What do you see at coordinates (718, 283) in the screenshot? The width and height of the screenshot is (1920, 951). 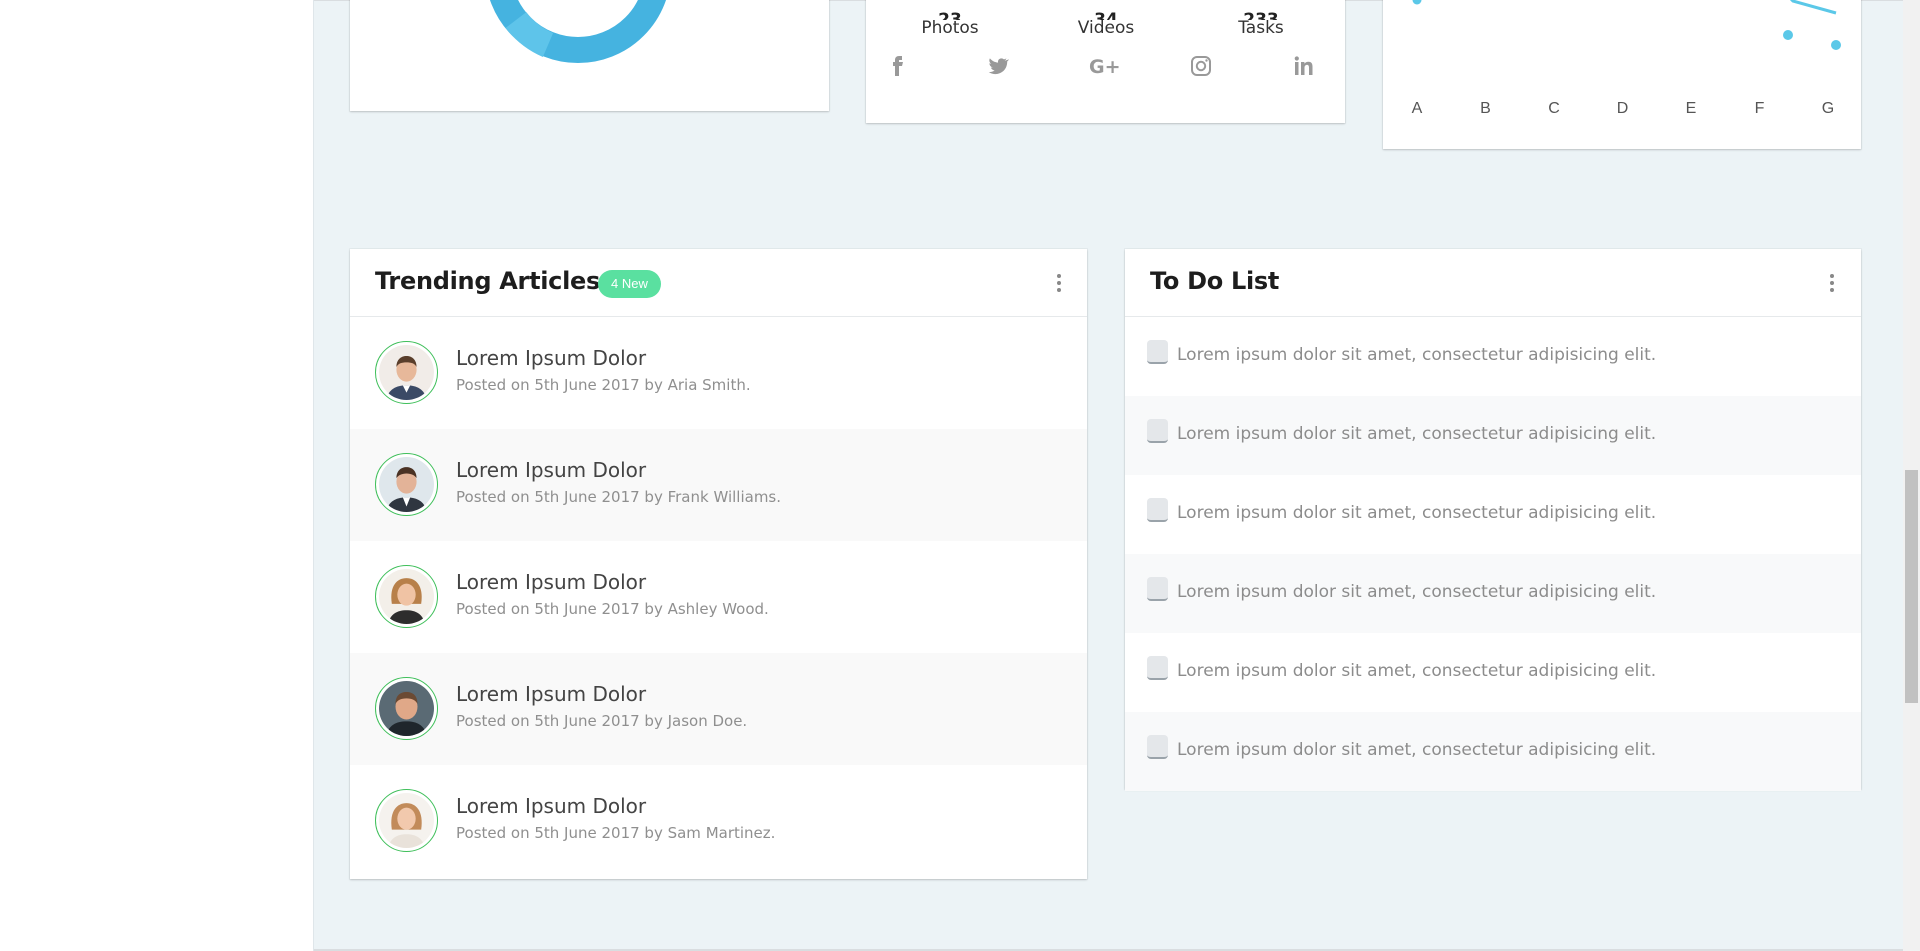 I see `card-header: Trending Articles 4 New` at bounding box center [718, 283].